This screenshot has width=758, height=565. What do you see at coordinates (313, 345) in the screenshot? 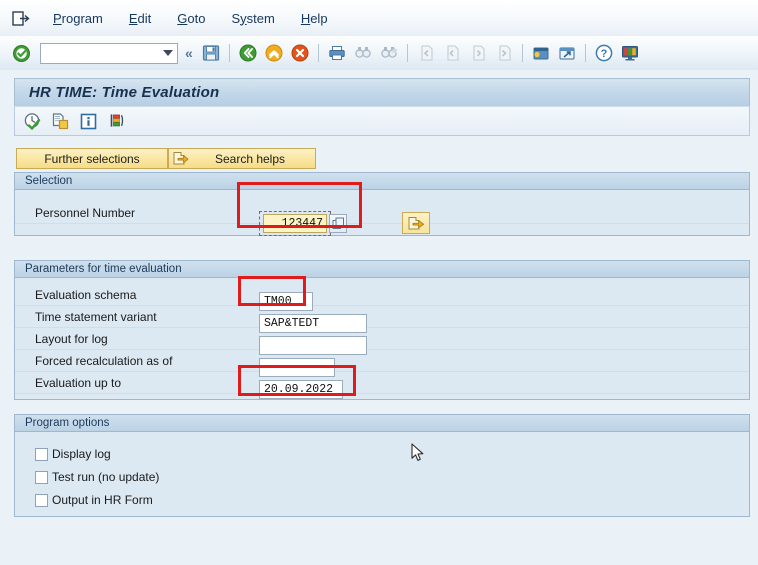
I see `layout-for-log-input` at bounding box center [313, 345].